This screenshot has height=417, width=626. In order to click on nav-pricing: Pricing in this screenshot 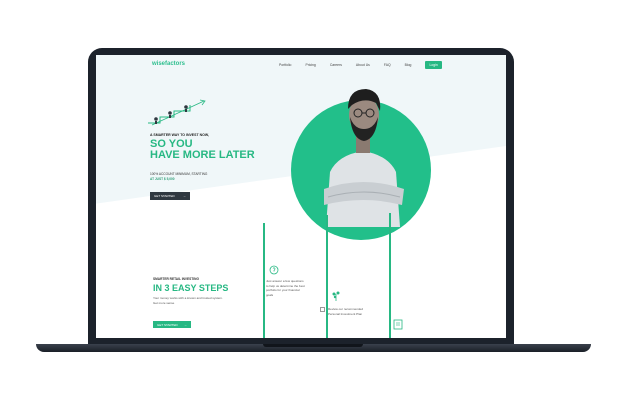, I will do `click(310, 65)`.